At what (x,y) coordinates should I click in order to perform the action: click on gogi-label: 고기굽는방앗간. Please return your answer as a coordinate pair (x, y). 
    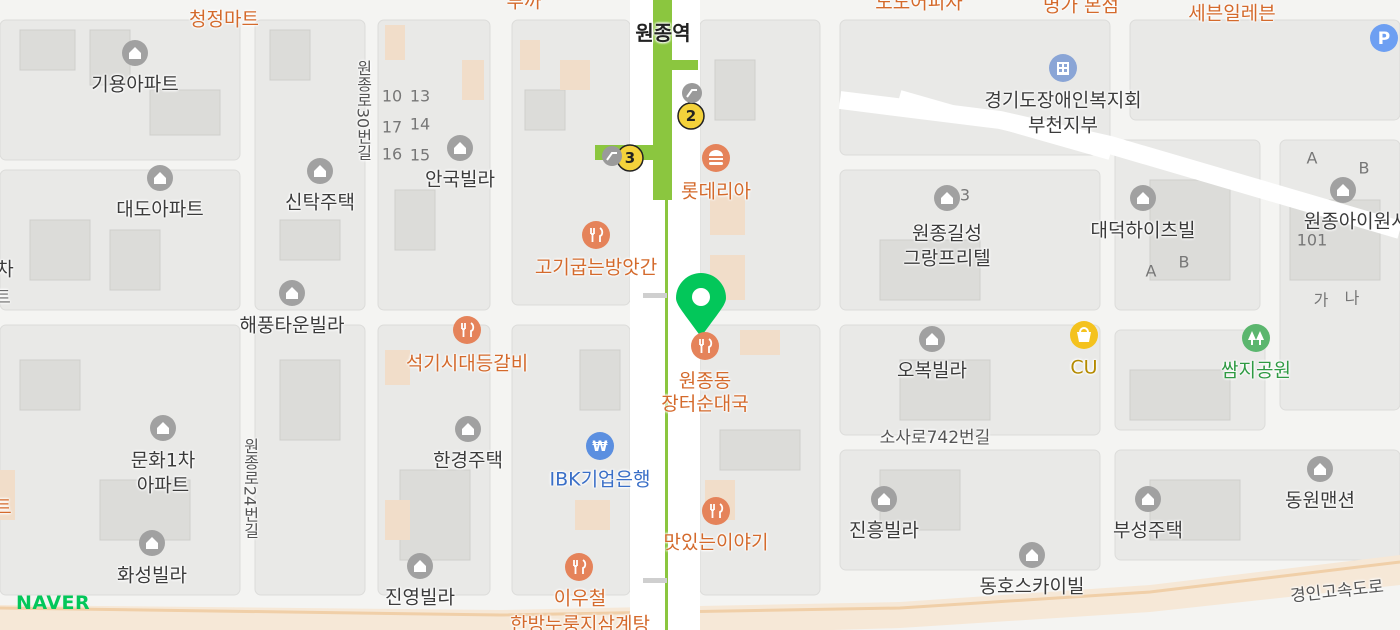
    Looking at the image, I should click on (596, 268).